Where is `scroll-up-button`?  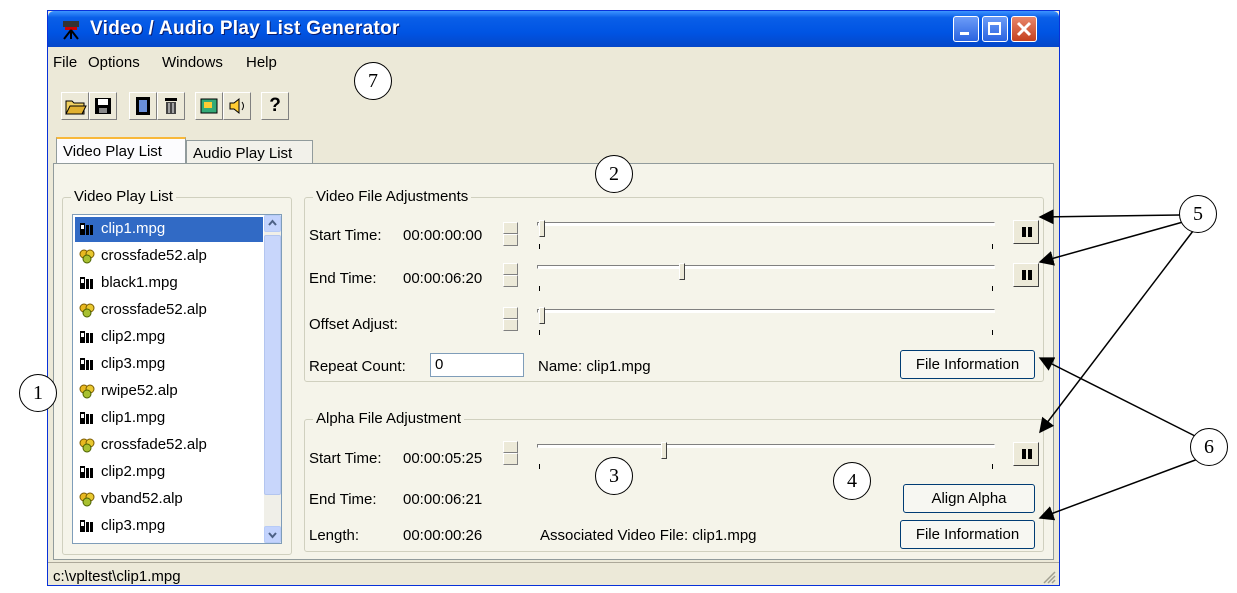
scroll-up-button is located at coordinates (272, 223).